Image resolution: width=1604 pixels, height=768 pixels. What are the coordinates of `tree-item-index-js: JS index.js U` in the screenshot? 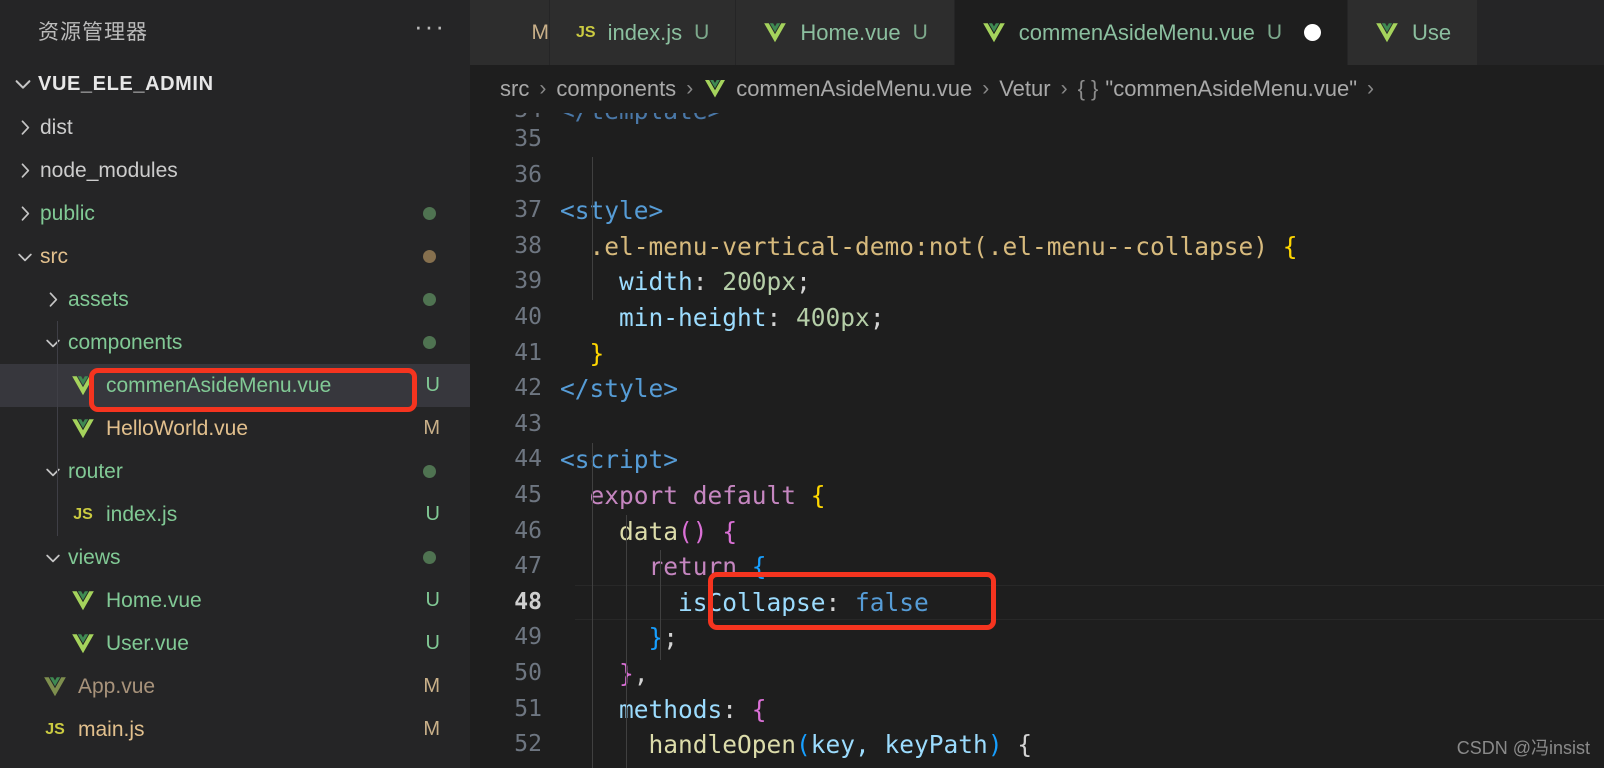 It's located at (235, 514).